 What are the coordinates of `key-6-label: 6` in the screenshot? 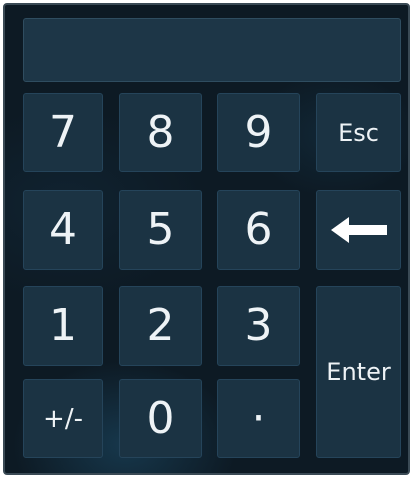 It's located at (258, 229).